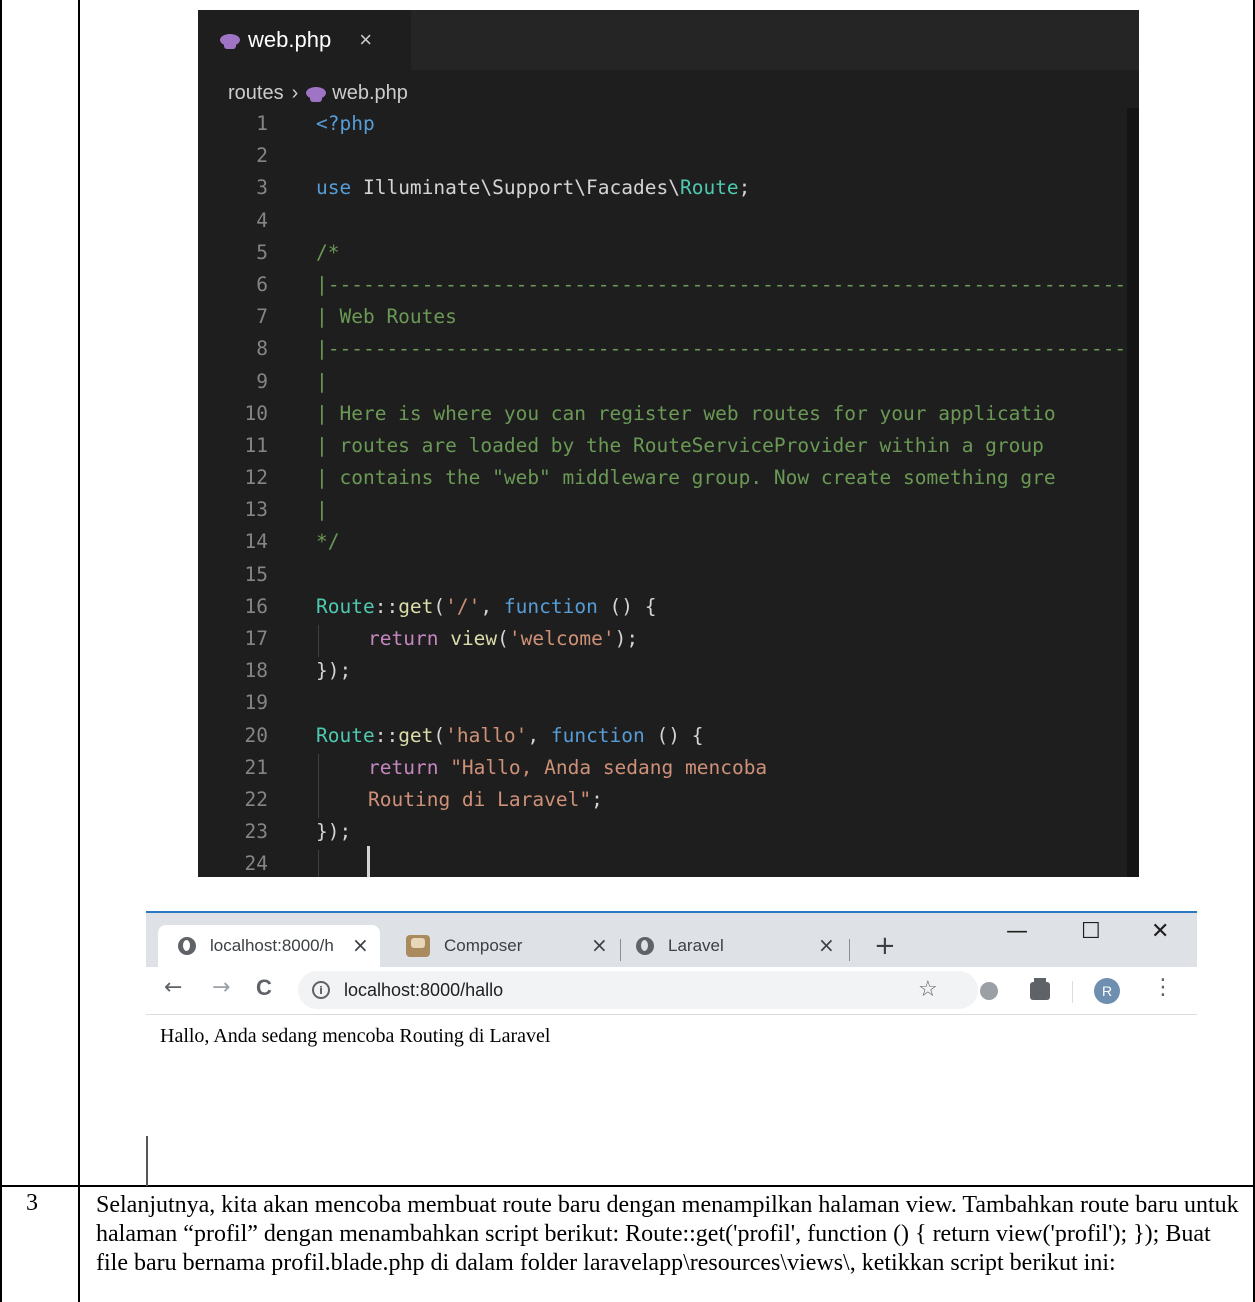 Image resolution: width=1255 pixels, height=1302 pixels. Describe the element at coordinates (321, 990) in the screenshot. I see `info-icon: i` at that location.